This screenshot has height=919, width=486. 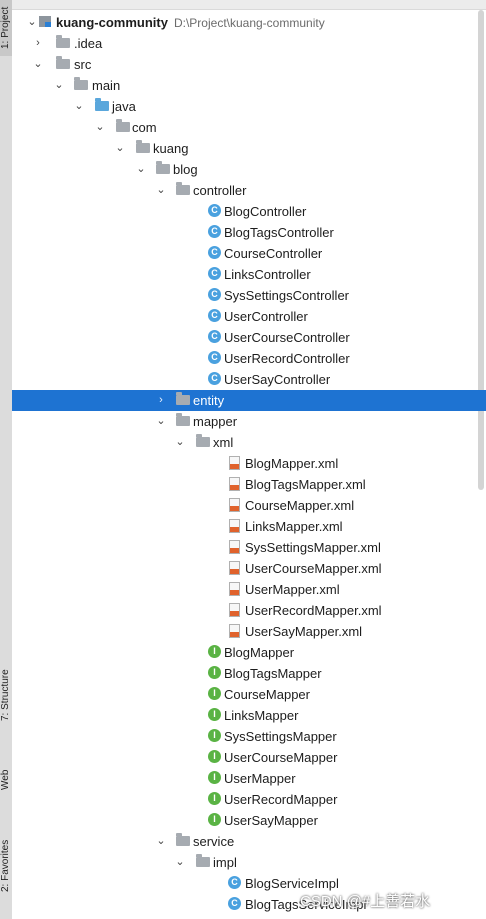 I want to click on tree-node-label: entity, so click(x=209, y=400).